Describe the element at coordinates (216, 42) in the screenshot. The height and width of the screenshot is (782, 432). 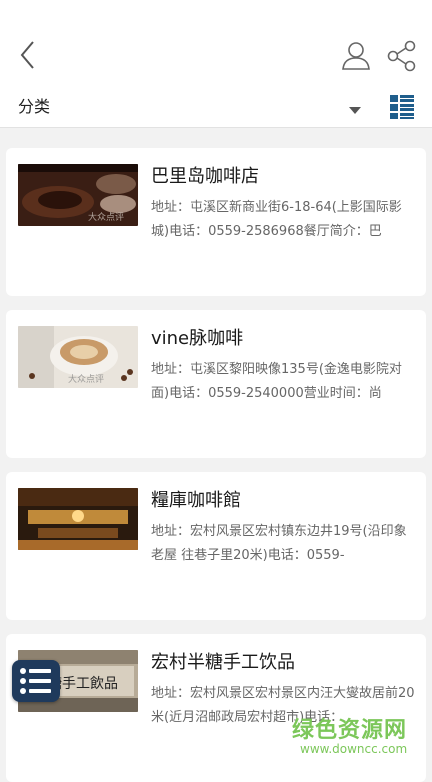
I see `top-bar` at that location.